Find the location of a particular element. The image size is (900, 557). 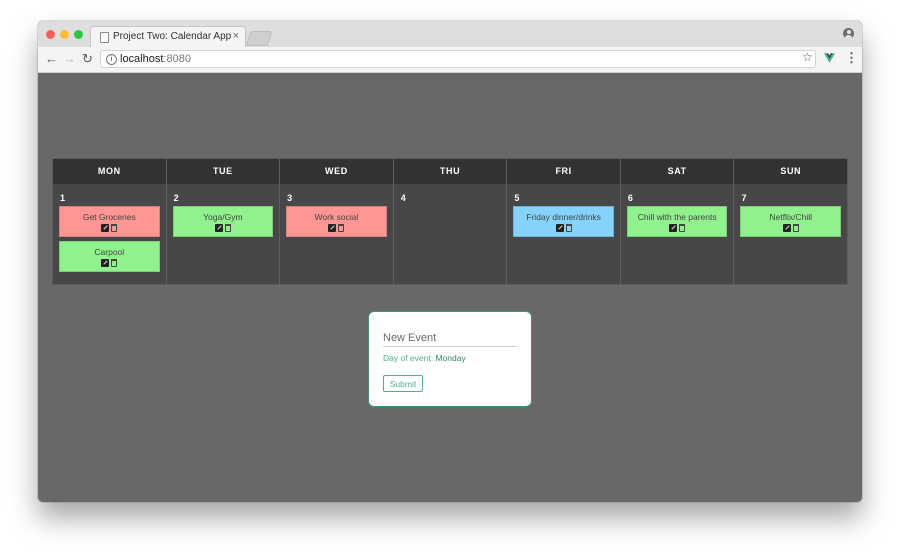

event-card: Netflix/Chill is located at coordinates (791, 221).